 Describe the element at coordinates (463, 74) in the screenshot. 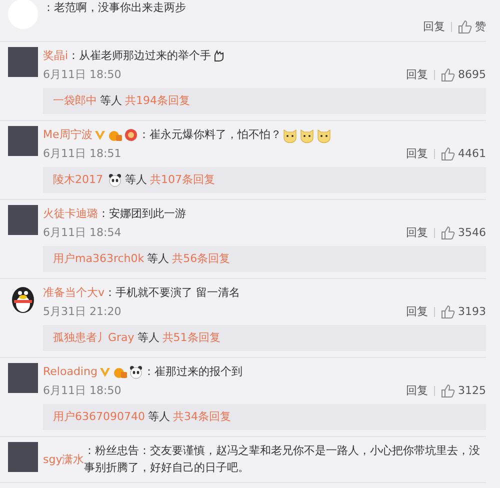

I see `like-button: 8695` at that location.